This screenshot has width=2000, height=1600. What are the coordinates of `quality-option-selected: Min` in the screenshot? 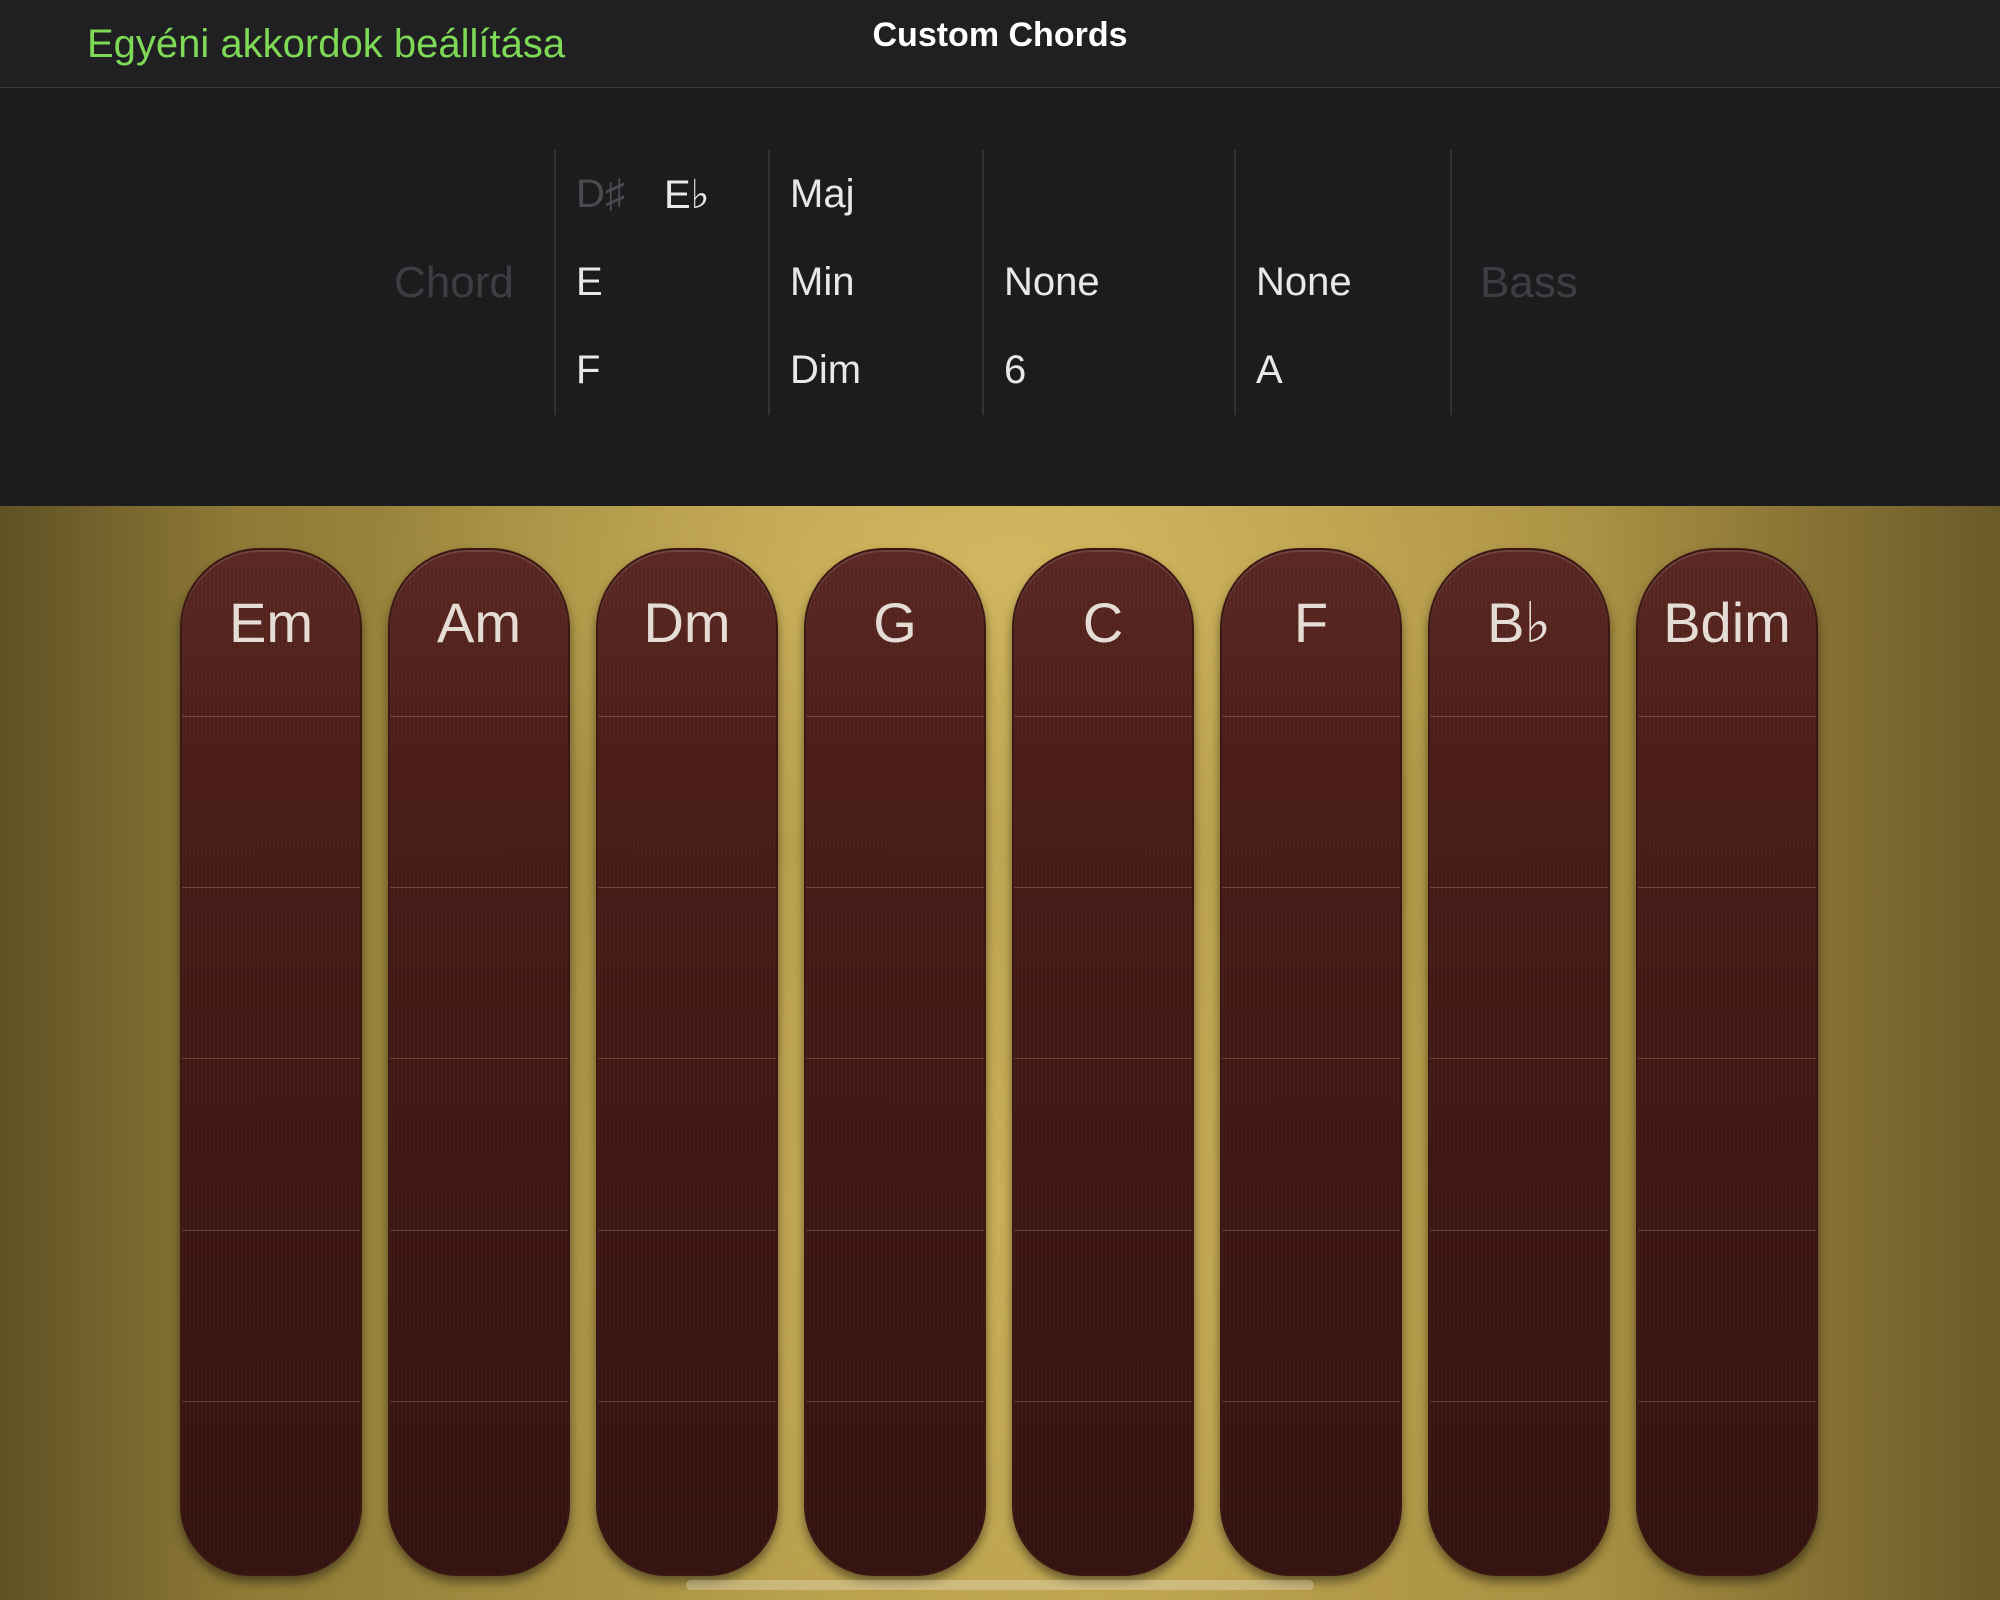 It's located at (822, 282).